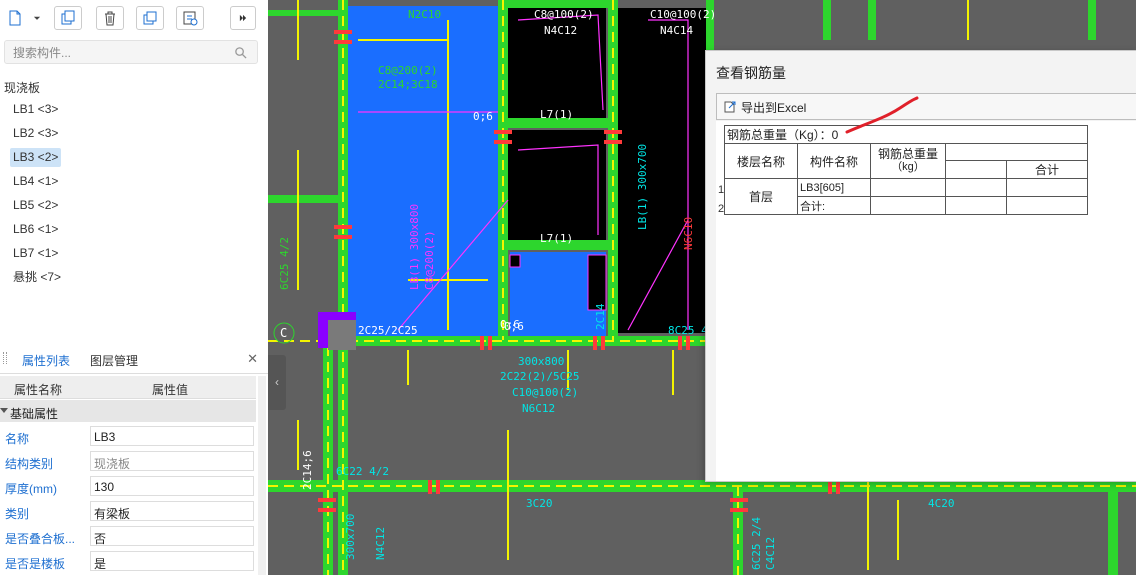 The height and width of the screenshot is (575, 1136). Describe the element at coordinates (538, 408) in the screenshot. I see `cad-label: N6C12` at that location.